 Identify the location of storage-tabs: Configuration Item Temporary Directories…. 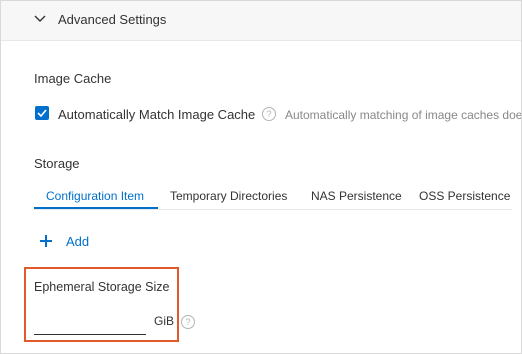
(273, 195).